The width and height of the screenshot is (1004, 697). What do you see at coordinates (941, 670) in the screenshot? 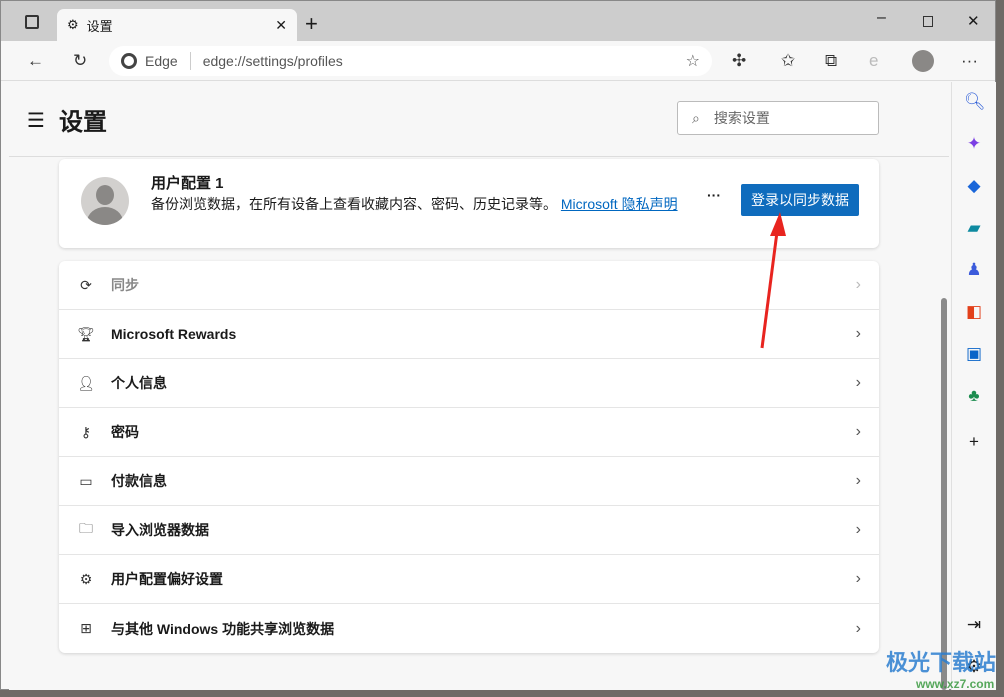
I see `watermark: 极光下载站 www.xz7.com` at bounding box center [941, 670].